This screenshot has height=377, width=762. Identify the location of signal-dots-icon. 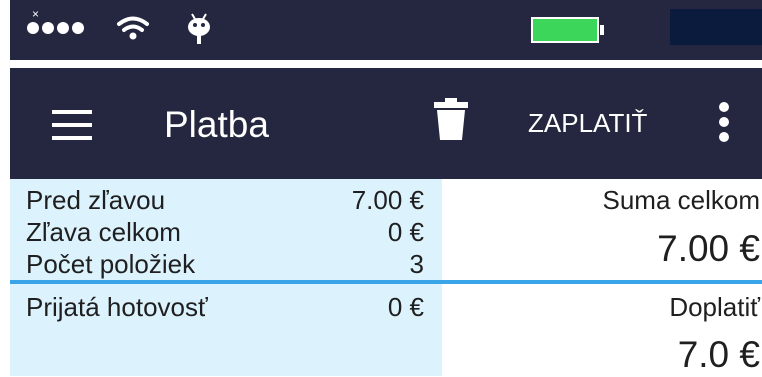
(55, 28).